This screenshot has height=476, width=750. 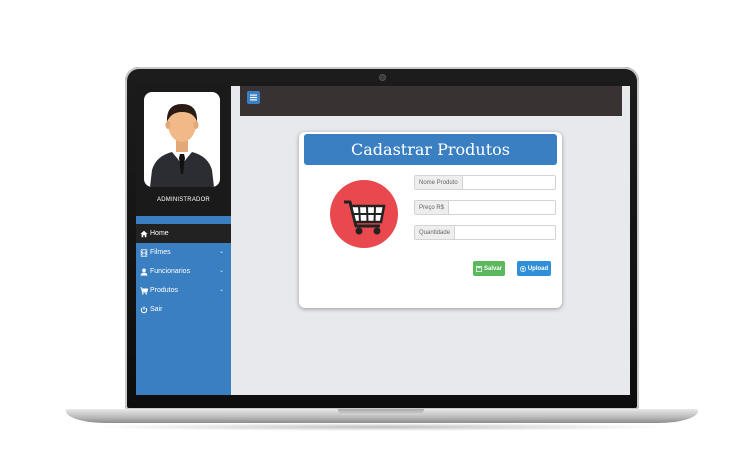 I want to click on quantity-input, so click(x=505, y=232).